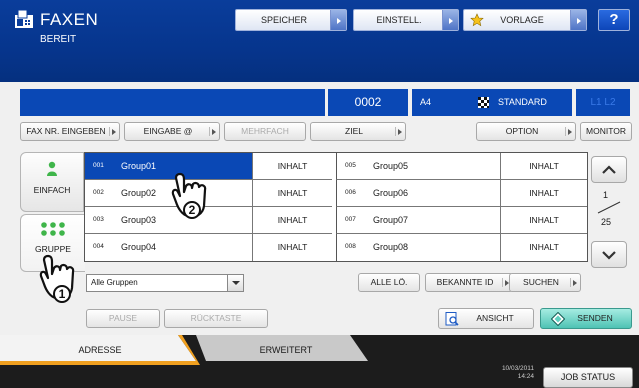 This screenshot has width=639, height=388. What do you see at coordinates (52, 182) in the screenshot?
I see `tab-einfach: EINFACH` at bounding box center [52, 182].